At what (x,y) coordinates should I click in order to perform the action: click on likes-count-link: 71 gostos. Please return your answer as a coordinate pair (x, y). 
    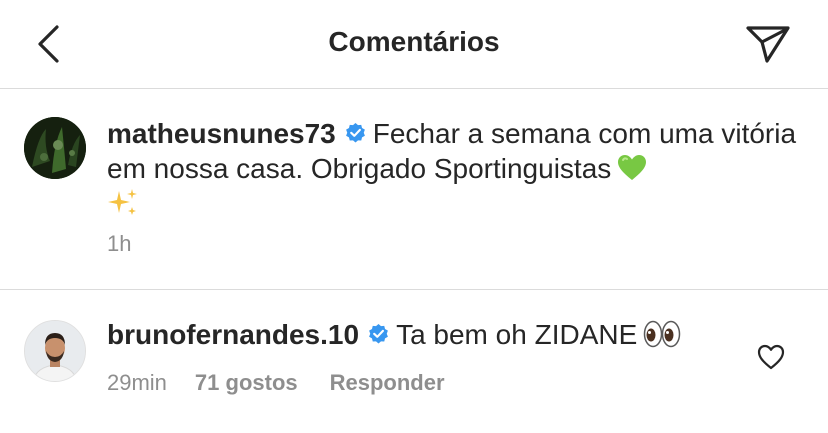
    Looking at the image, I should click on (246, 382).